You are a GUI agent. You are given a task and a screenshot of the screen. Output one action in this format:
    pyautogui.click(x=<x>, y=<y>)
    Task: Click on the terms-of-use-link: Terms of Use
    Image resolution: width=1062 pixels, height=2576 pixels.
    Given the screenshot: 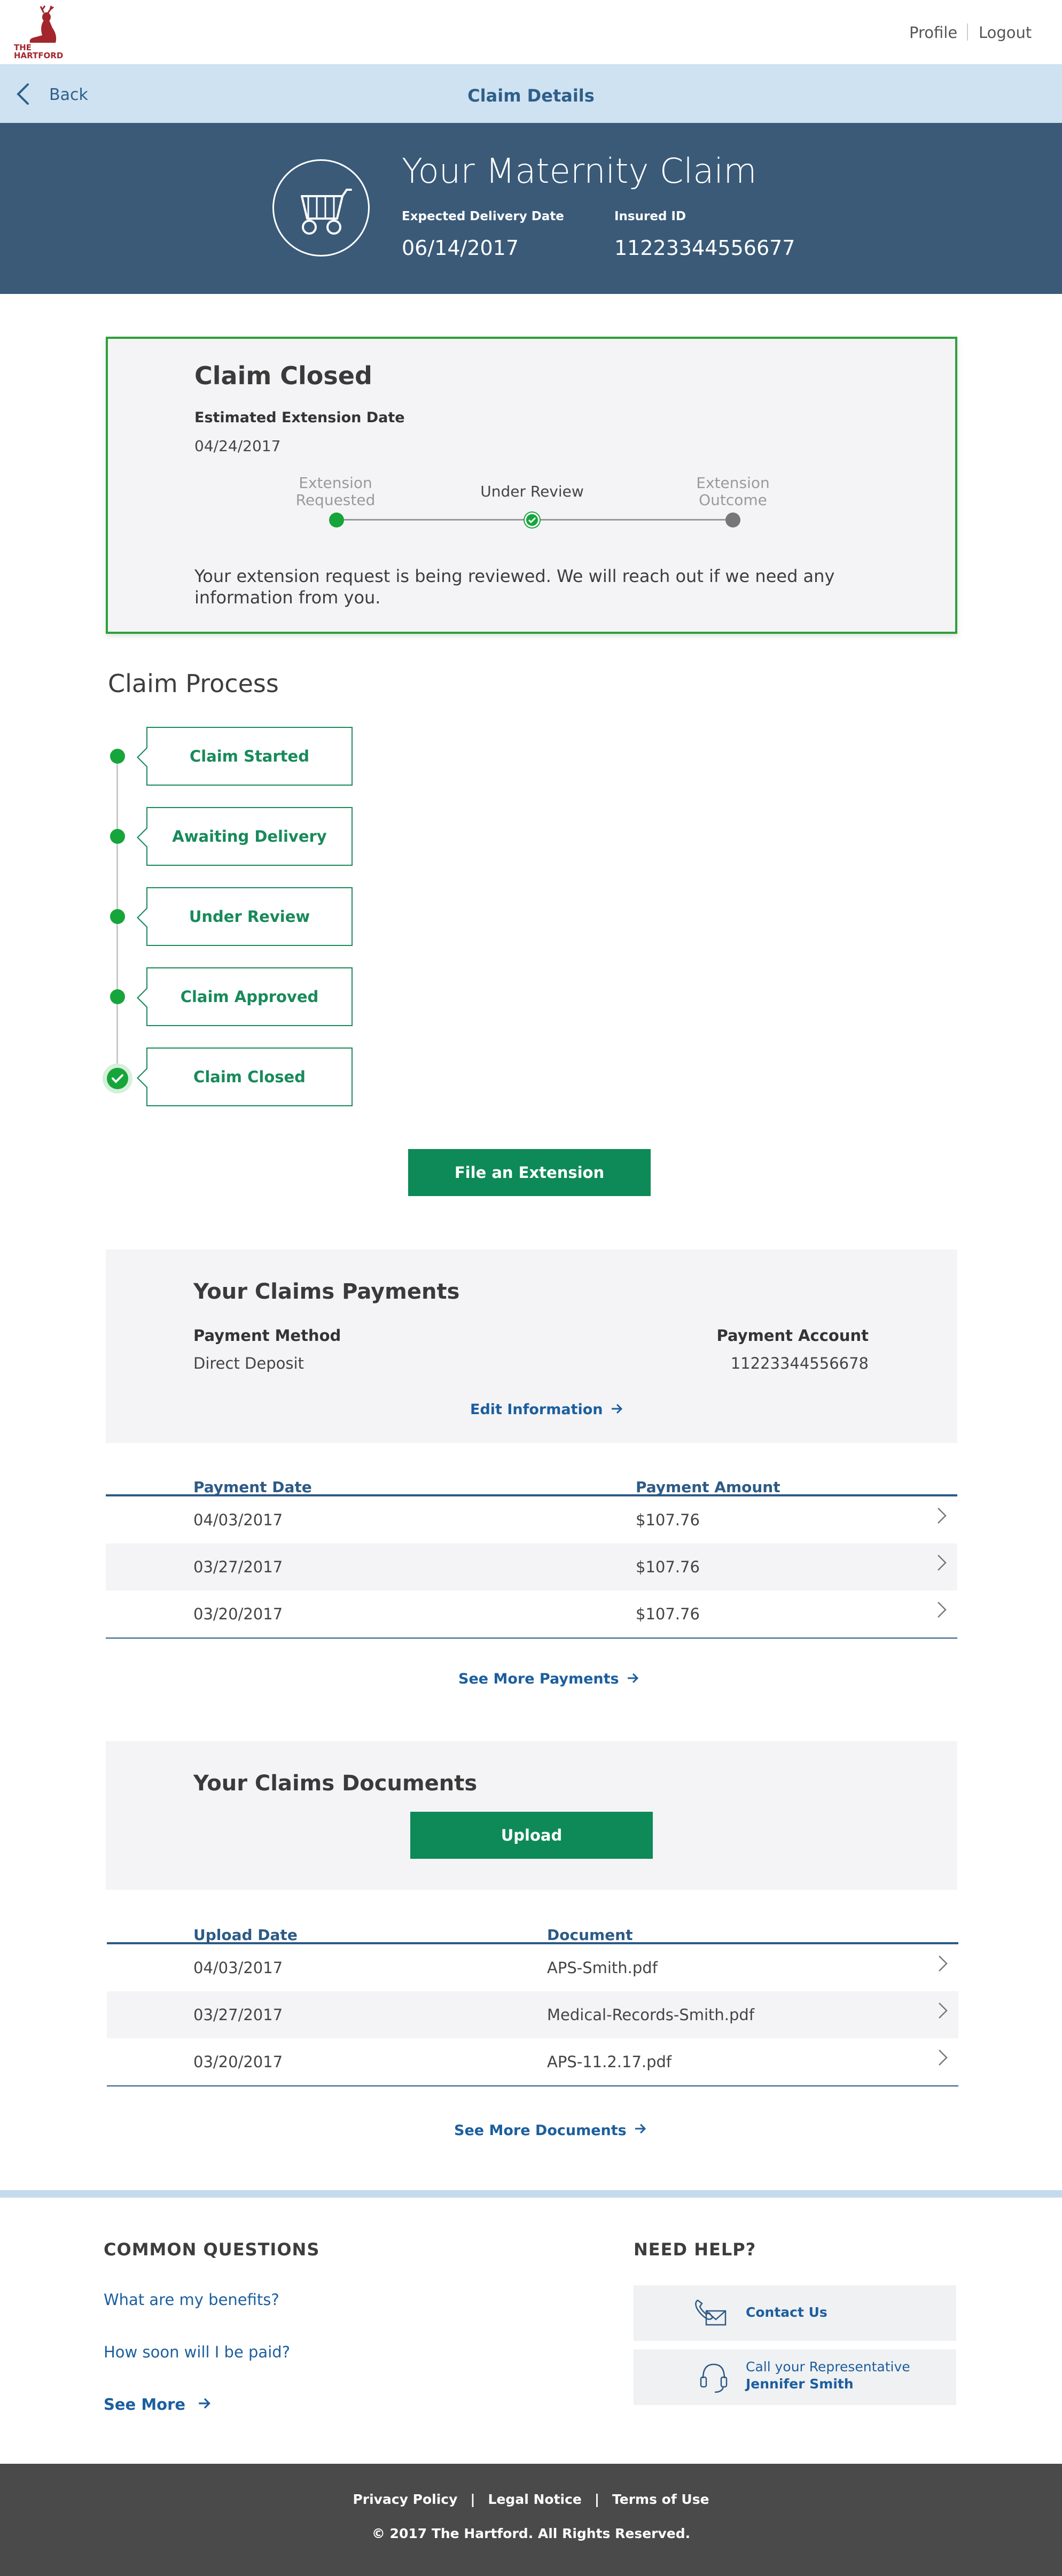 What is the action you would take?
    pyautogui.click(x=660, y=2499)
    